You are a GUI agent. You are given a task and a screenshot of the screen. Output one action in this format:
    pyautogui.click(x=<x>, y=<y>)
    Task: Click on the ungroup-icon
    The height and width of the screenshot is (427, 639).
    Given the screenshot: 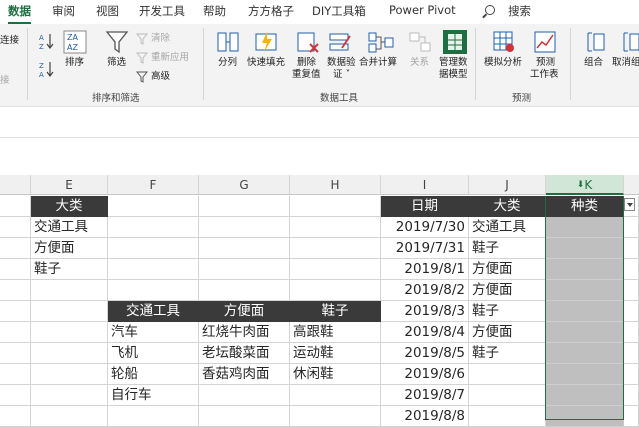 What is the action you would take?
    pyautogui.click(x=629, y=44)
    